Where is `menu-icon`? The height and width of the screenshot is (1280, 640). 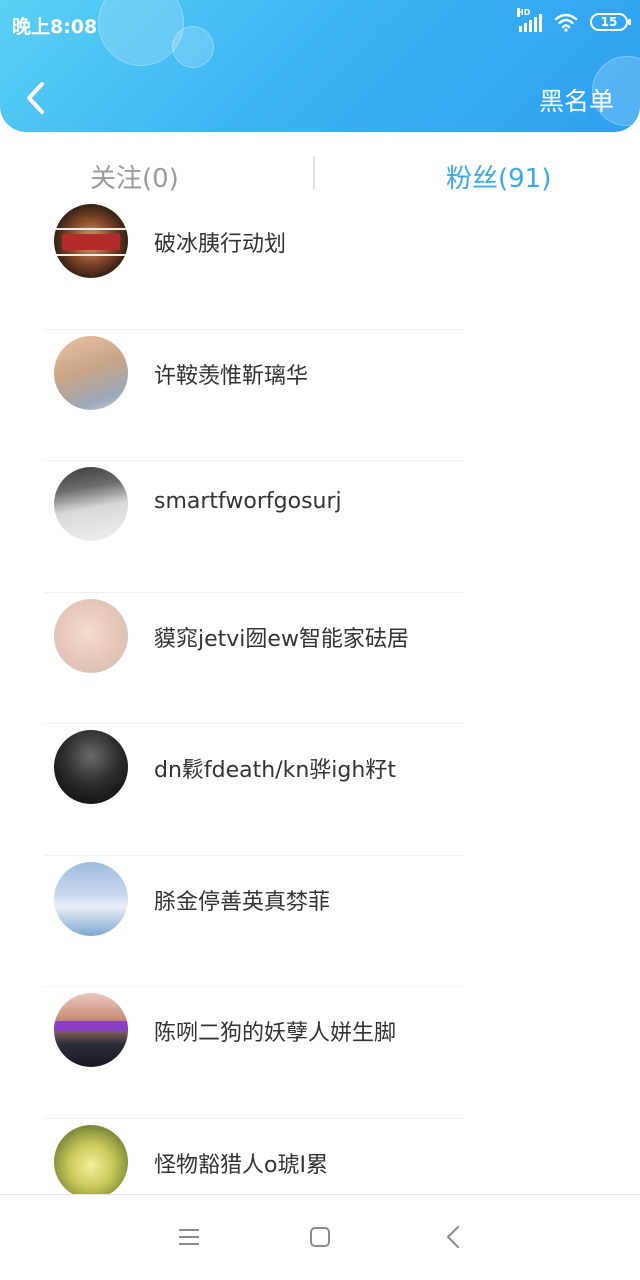 menu-icon is located at coordinates (189, 1237).